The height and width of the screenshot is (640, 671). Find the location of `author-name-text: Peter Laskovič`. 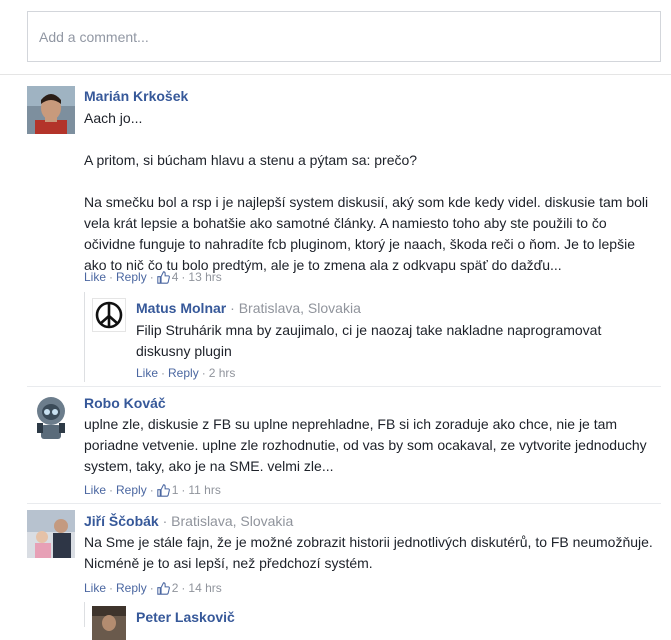

author-name-text: Peter Laskovič is located at coordinates (185, 617).